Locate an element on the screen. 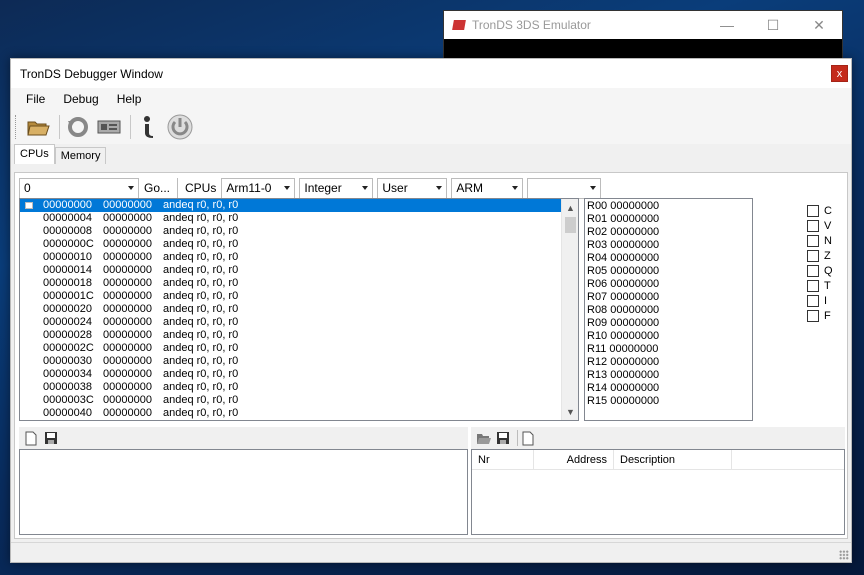 Image resolution: width=864 pixels, height=575 pixels. register-row: R08 00000000 is located at coordinates (669, 310).